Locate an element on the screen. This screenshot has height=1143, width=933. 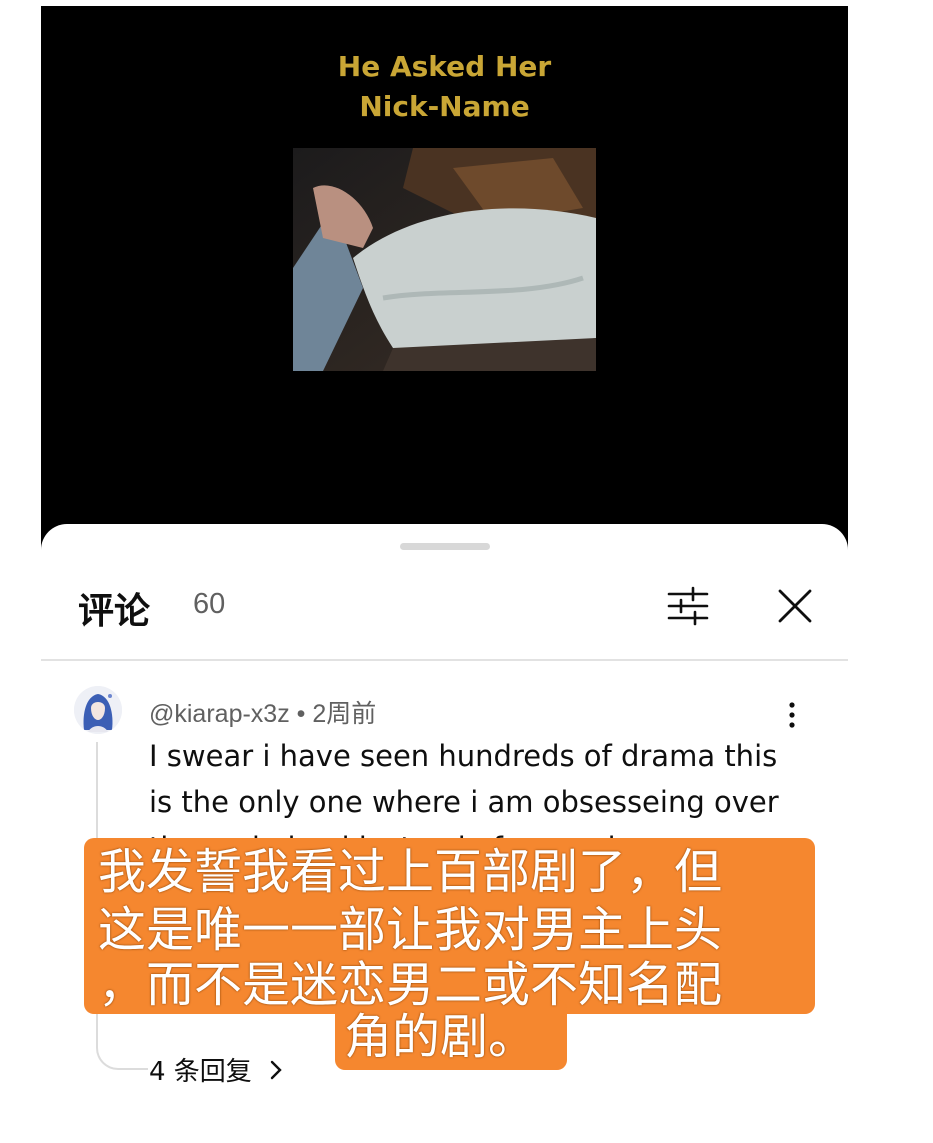
replies-label: 4 条回复 is located at coordinates (200, 1072).